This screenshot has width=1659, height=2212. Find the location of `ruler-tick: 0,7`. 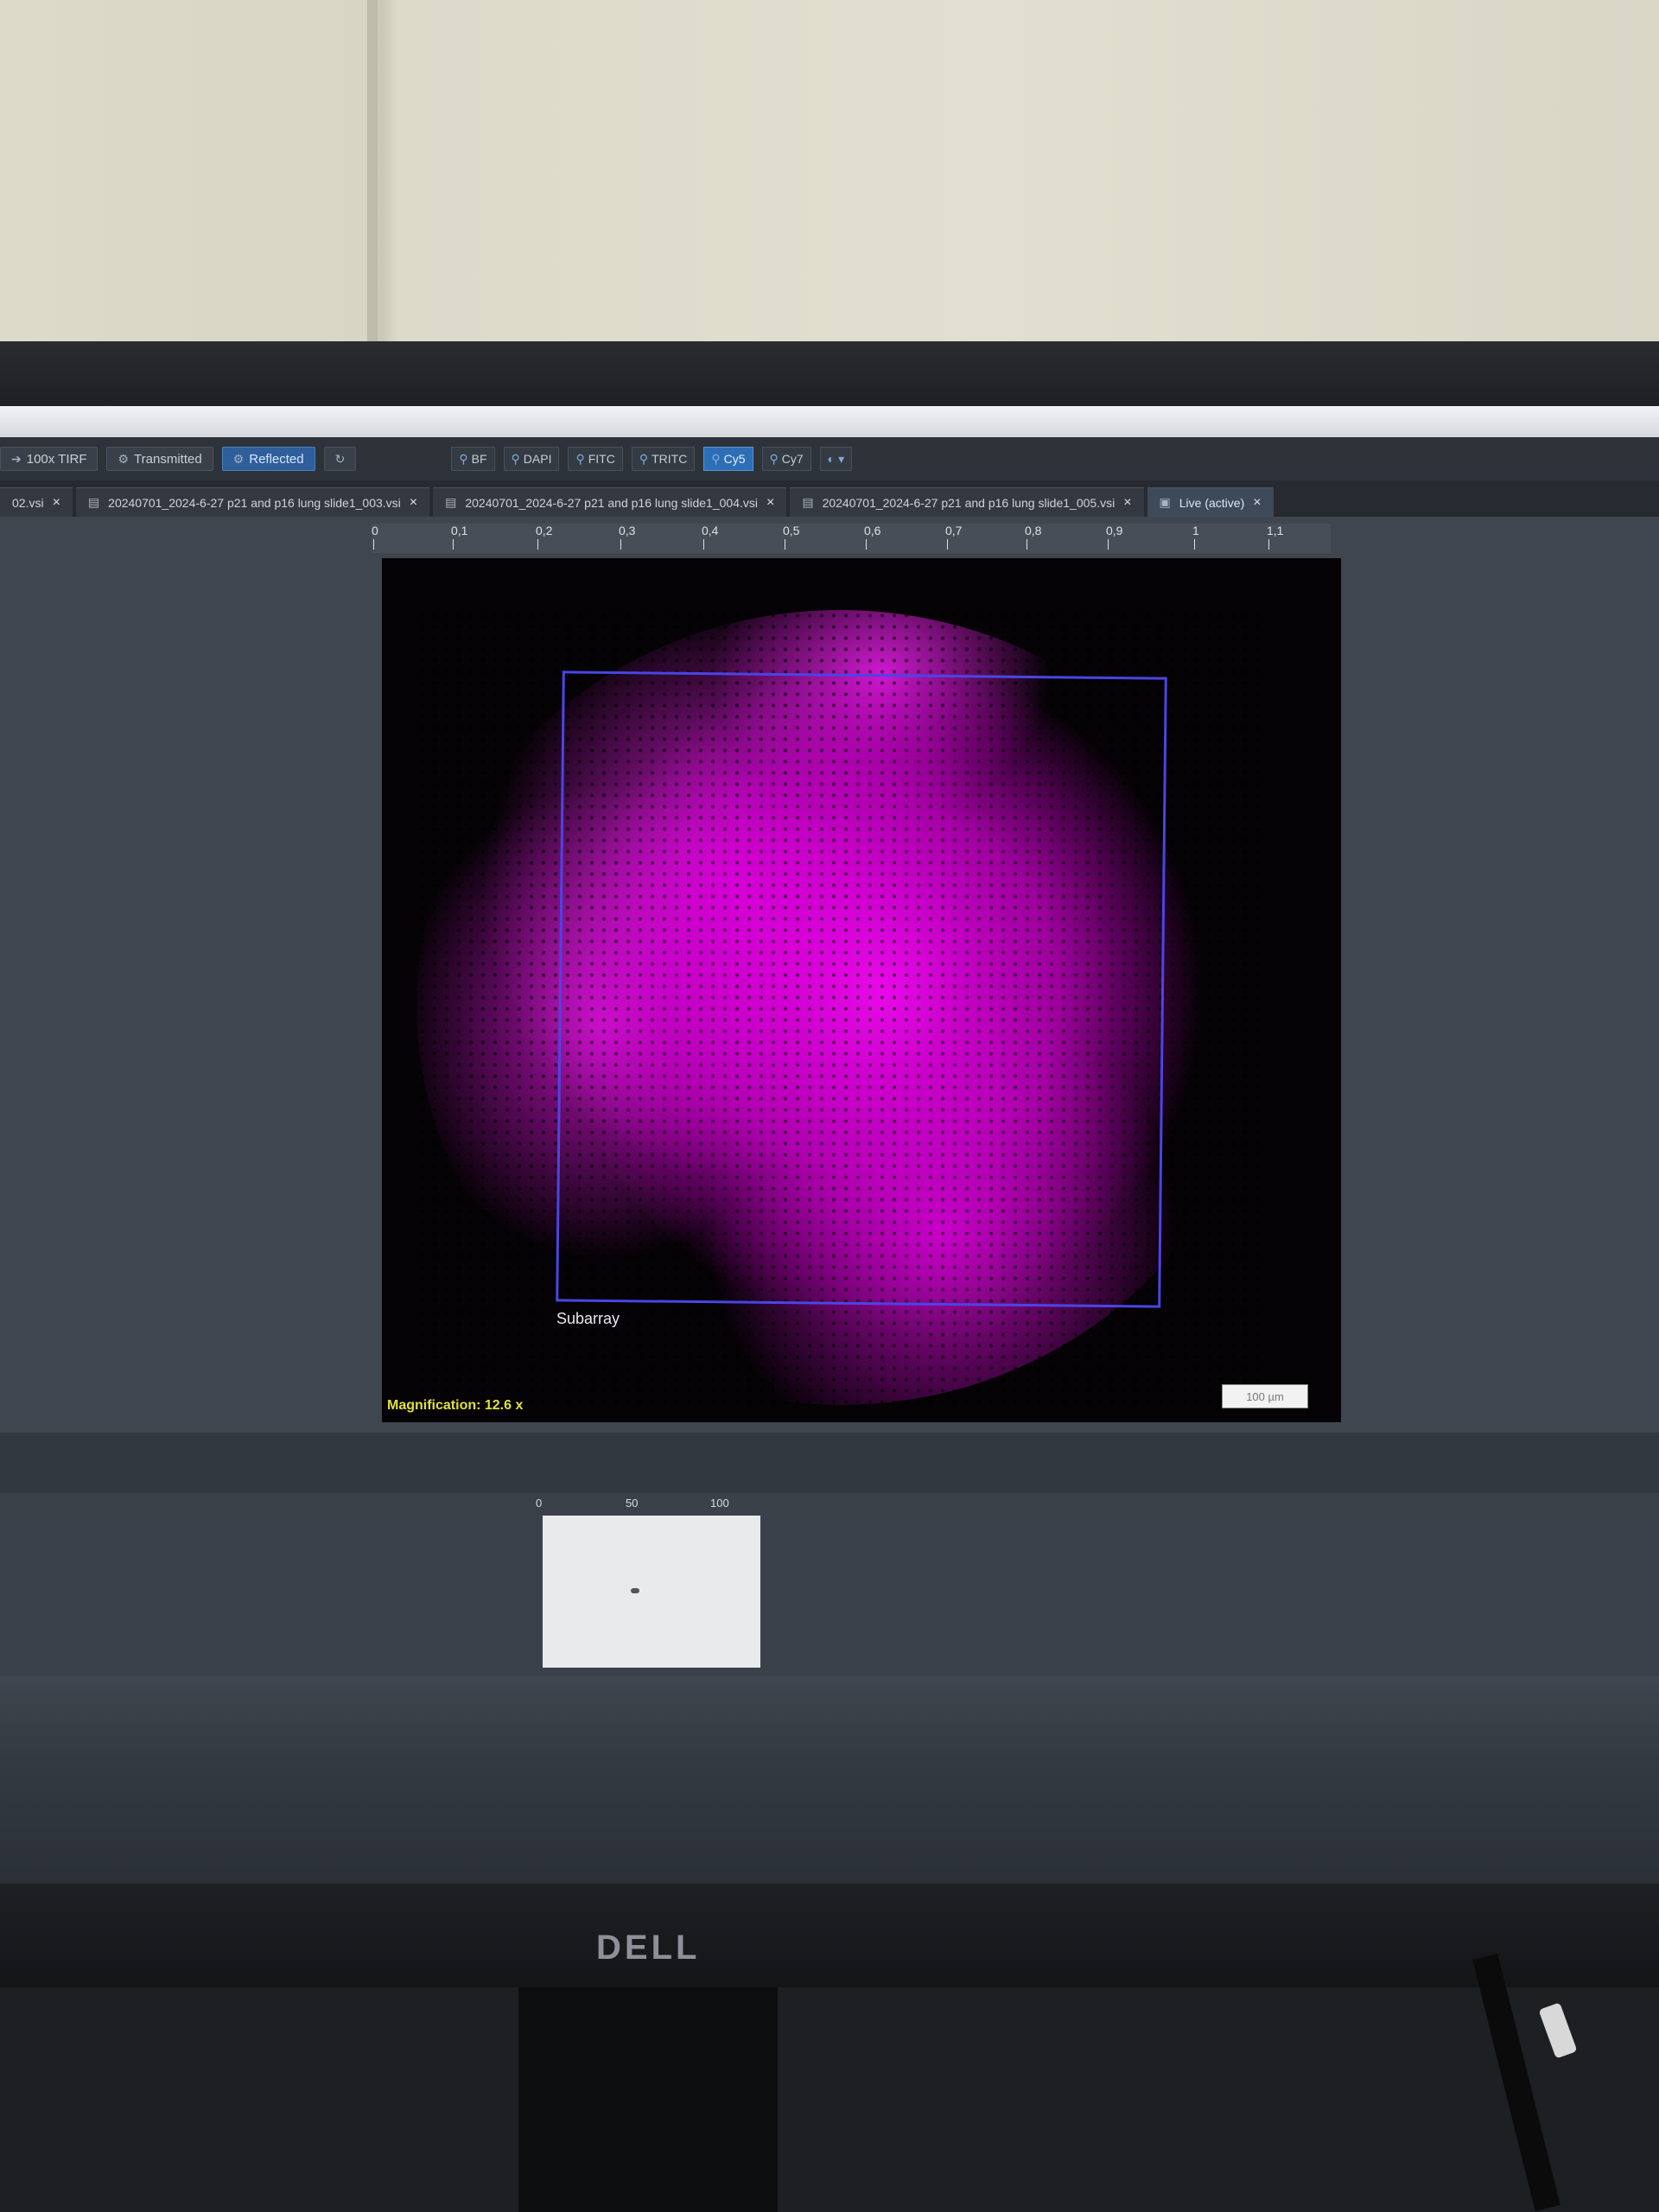

ruler-tick: 0,7 is located at coordinates (954, 537).